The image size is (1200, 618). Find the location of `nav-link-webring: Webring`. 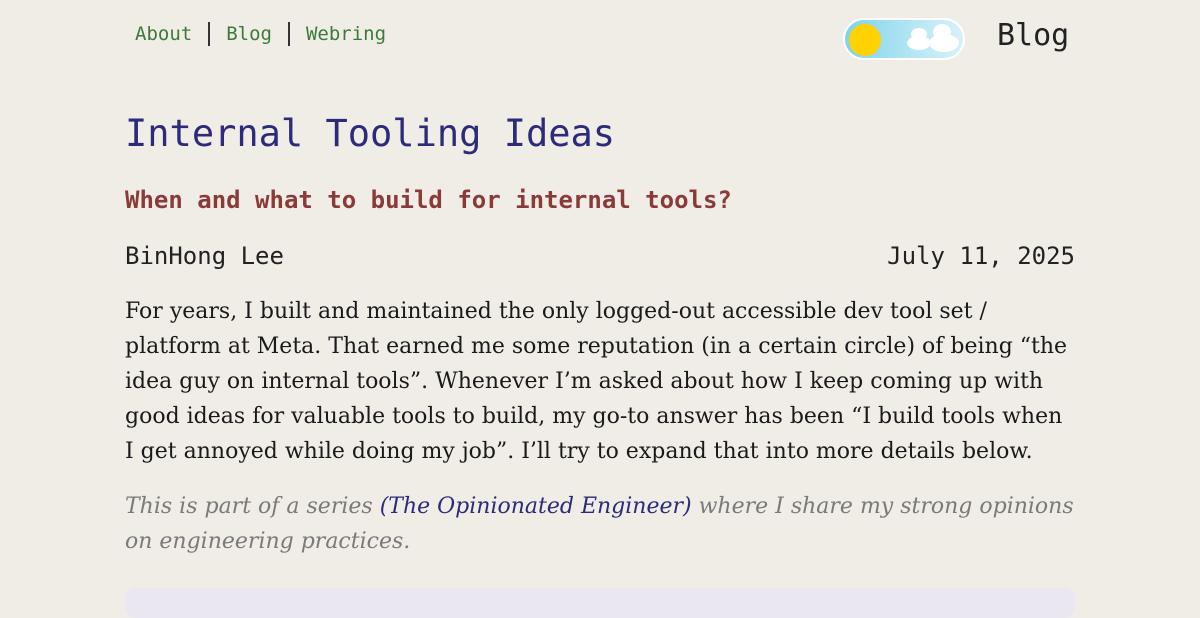

nav-link-webring: Webring is located at coordinates (346, 34).